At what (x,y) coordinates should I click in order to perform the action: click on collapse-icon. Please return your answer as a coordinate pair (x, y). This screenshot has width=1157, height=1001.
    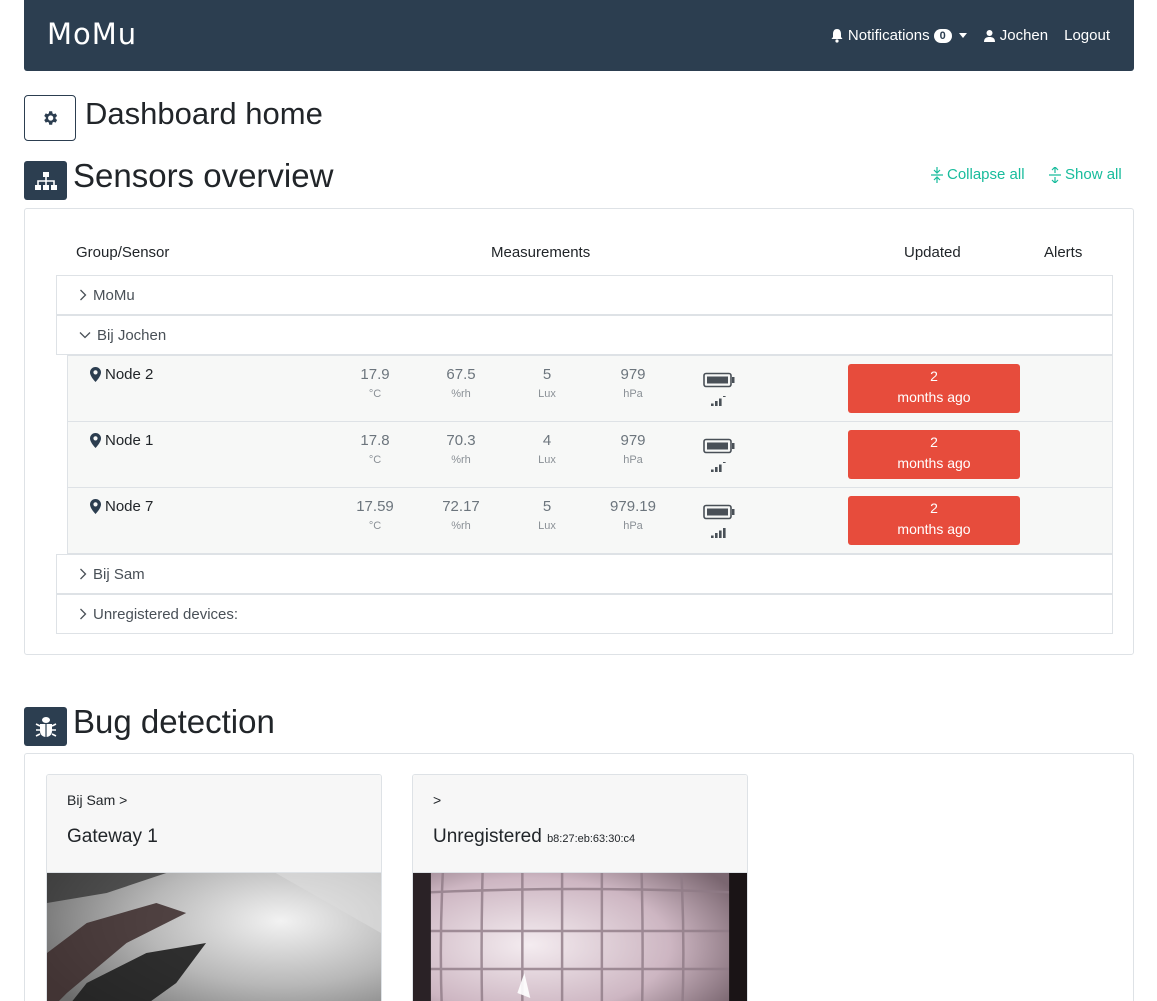
    Looking at the image, I should click on (937, 174).